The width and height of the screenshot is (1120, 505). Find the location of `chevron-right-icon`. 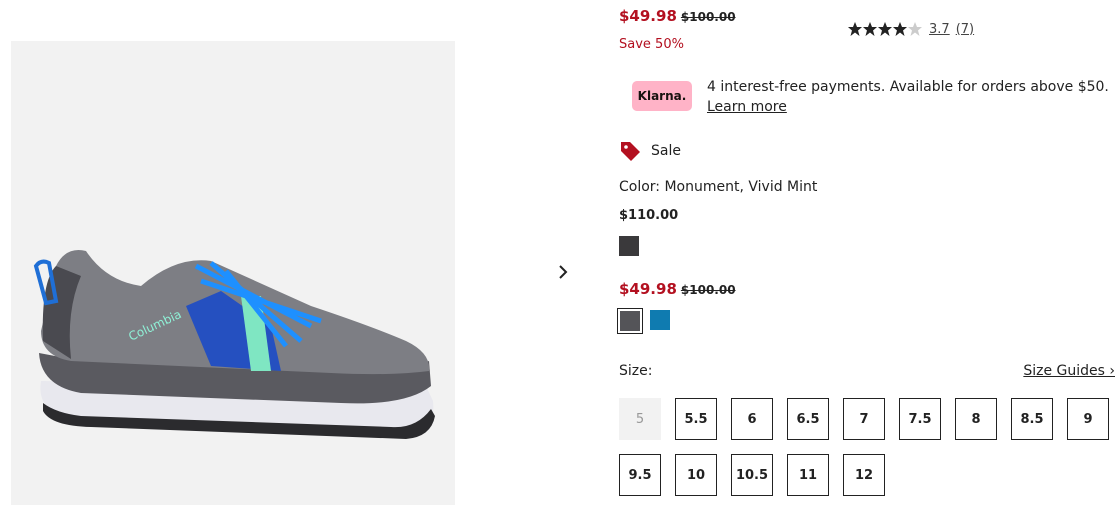

chevron-right-icon is located at coordinates (563, 272).